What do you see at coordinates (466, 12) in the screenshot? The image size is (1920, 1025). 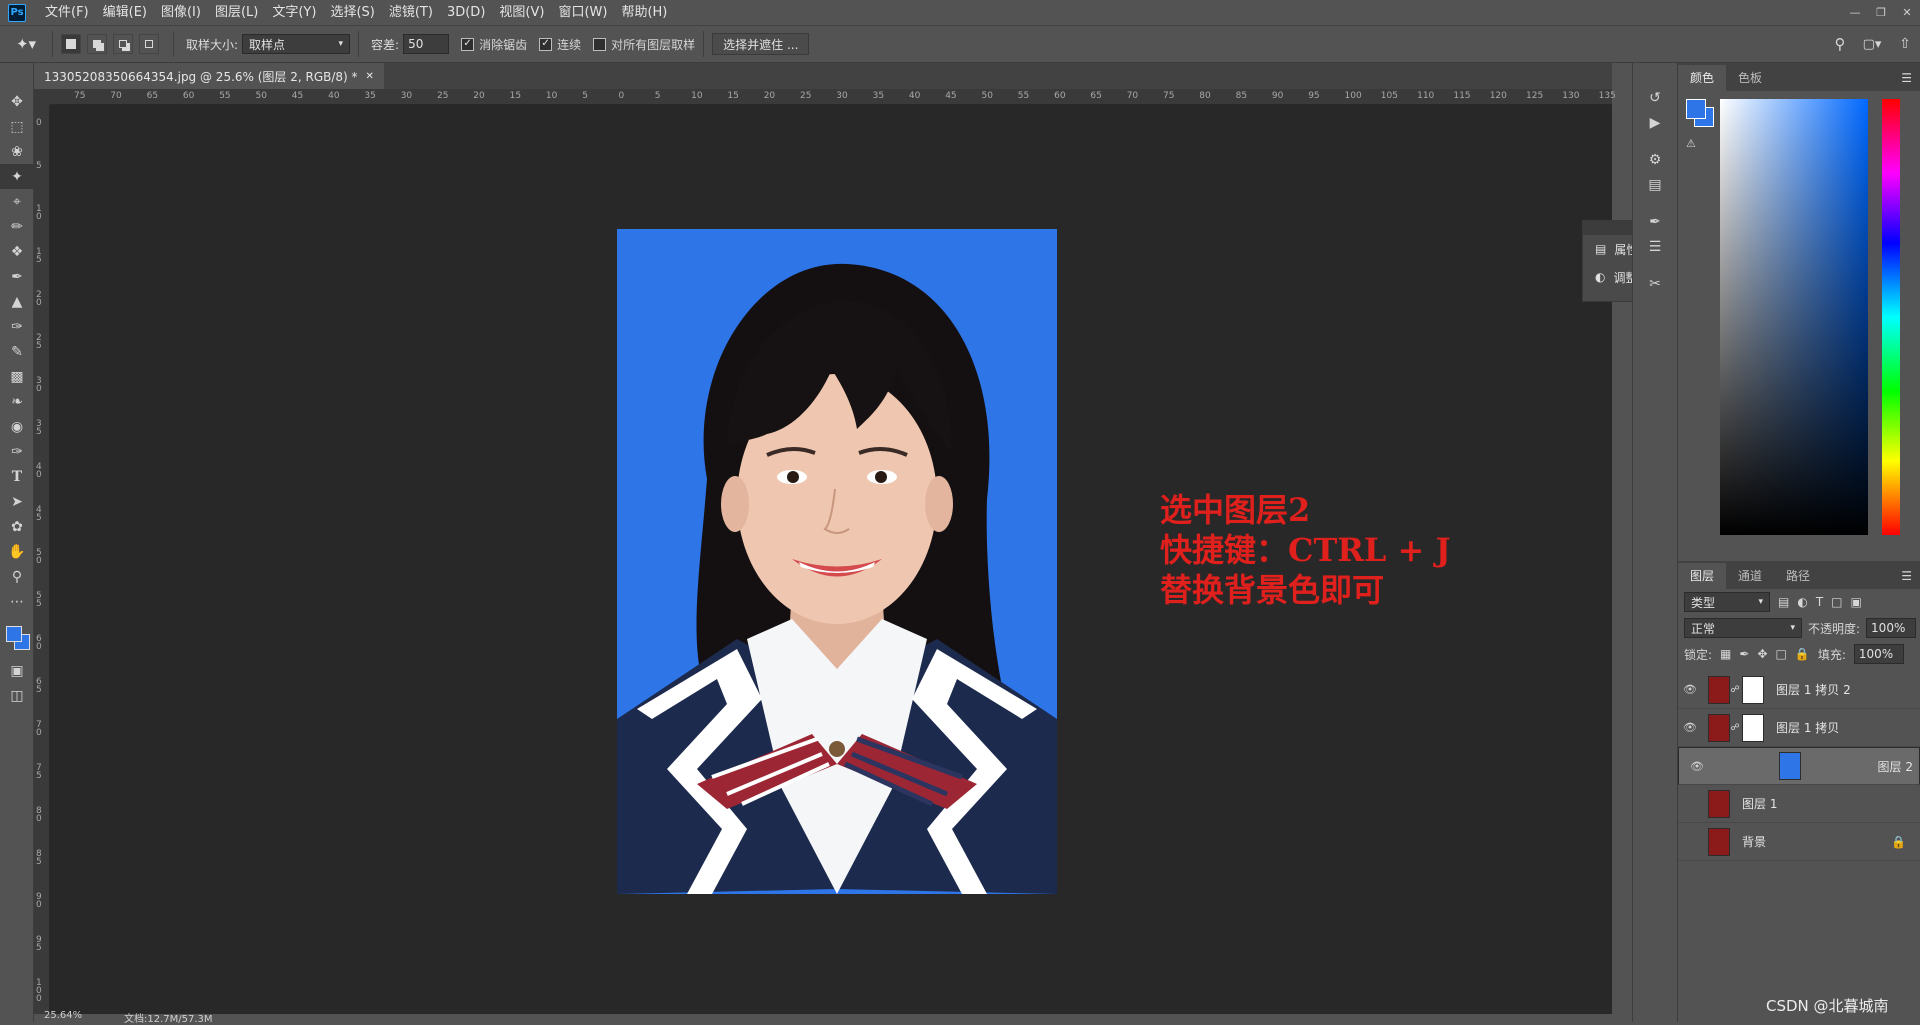 I see `menu-3d: 3D(D)` at bounding box center [466, 12].